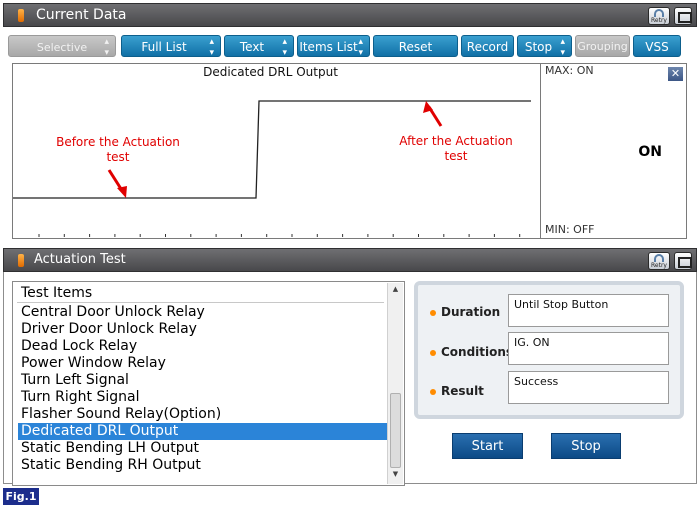 The height and width of the screenshot is (514, 700). What do you see at coordinates (202, 346) in the screenshot?
I see `list-item: Dead Lock Relay` at bounding box center [202, 346].